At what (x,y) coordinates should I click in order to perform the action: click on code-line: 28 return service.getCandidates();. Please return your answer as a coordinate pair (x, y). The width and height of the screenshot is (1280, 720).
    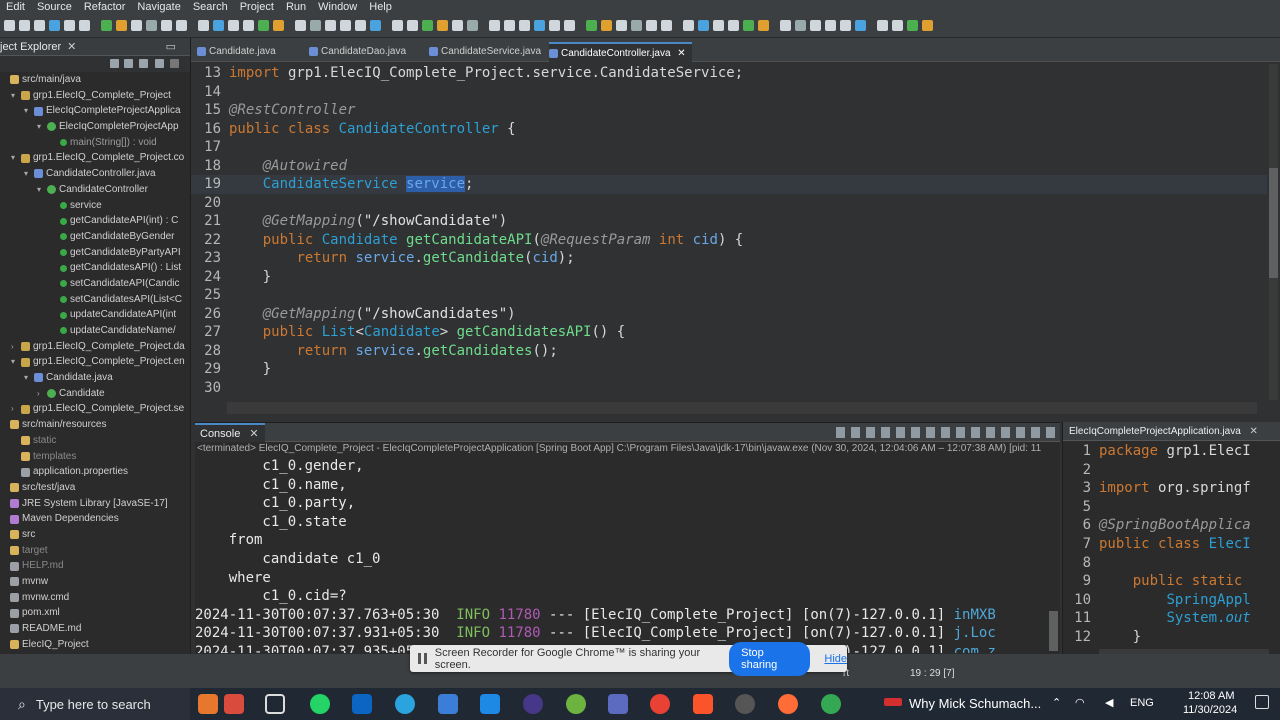
    Looking at the image, I should click on (729, 351).